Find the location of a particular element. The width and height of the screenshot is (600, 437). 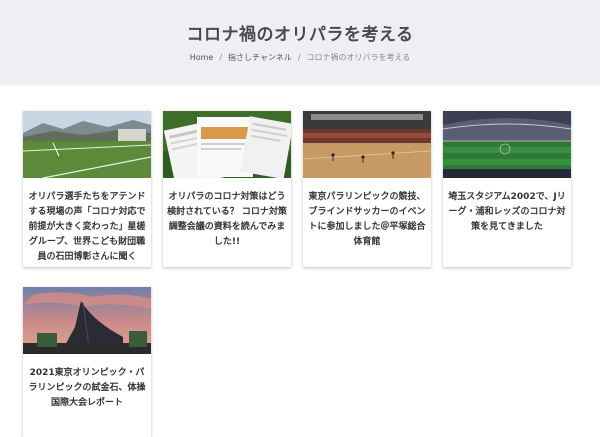

breadcrumb: Home / 指さしチャンネル / コロナ禍のオリパラを考える is located at coordinates (300, 57).